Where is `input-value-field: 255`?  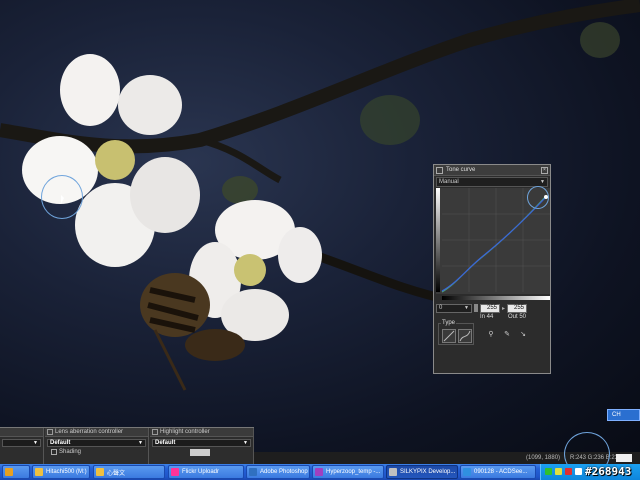
input-value-field: 255 is located at coordinates (490, 308).